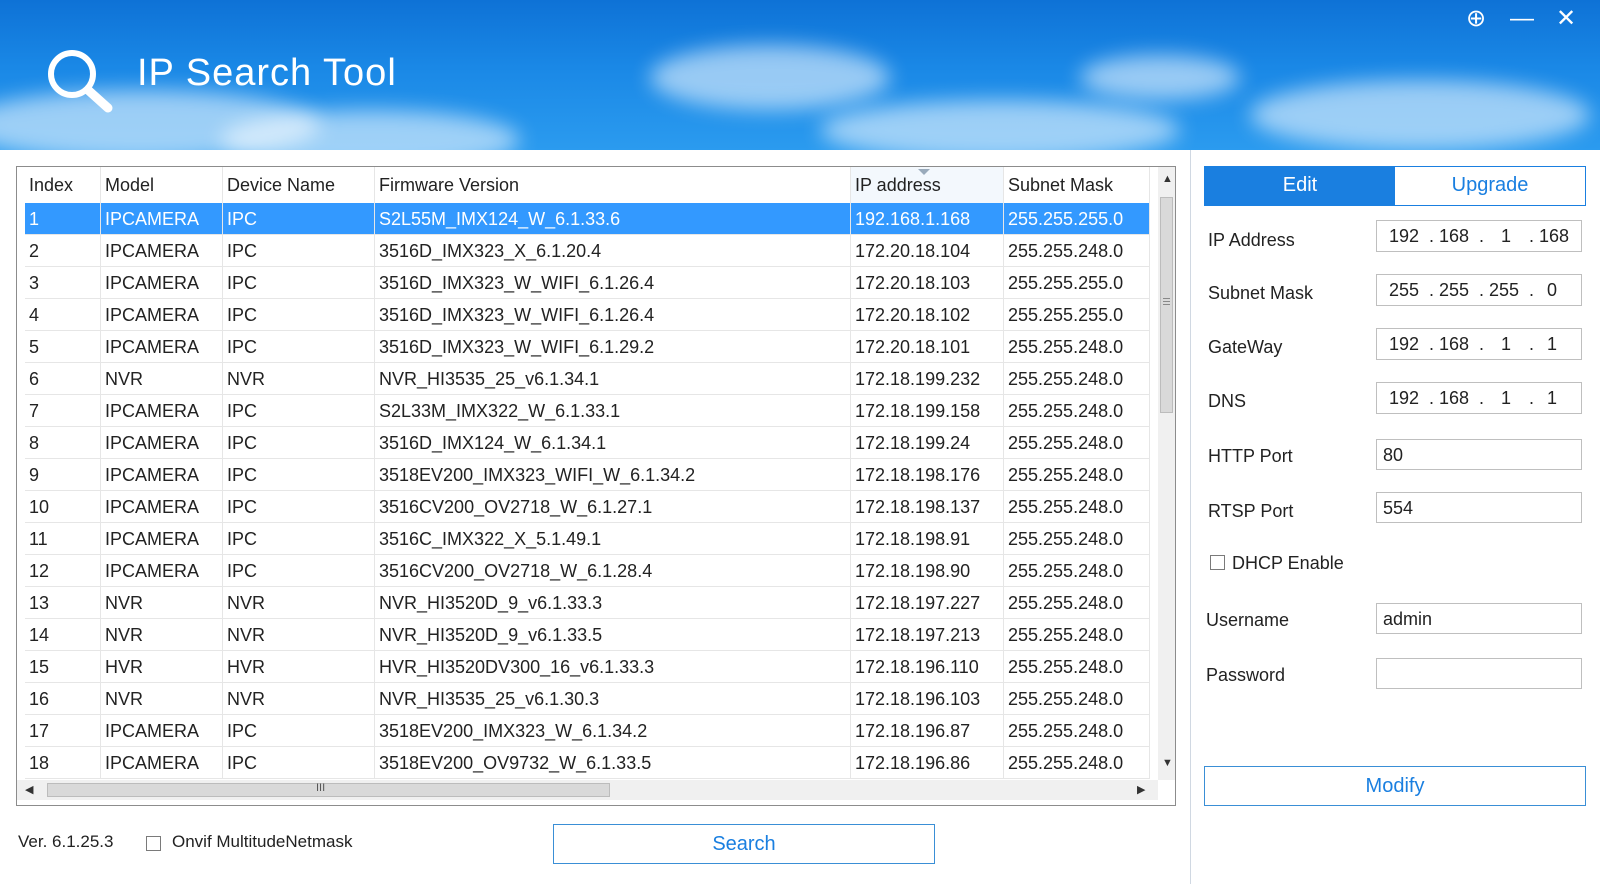 Image resolution: width=1600 pixels, height=884 pixels. Describe the element at coordinates (1167, 179) in the screenshot. I see `scroll-up-icon: ▲` at that location.